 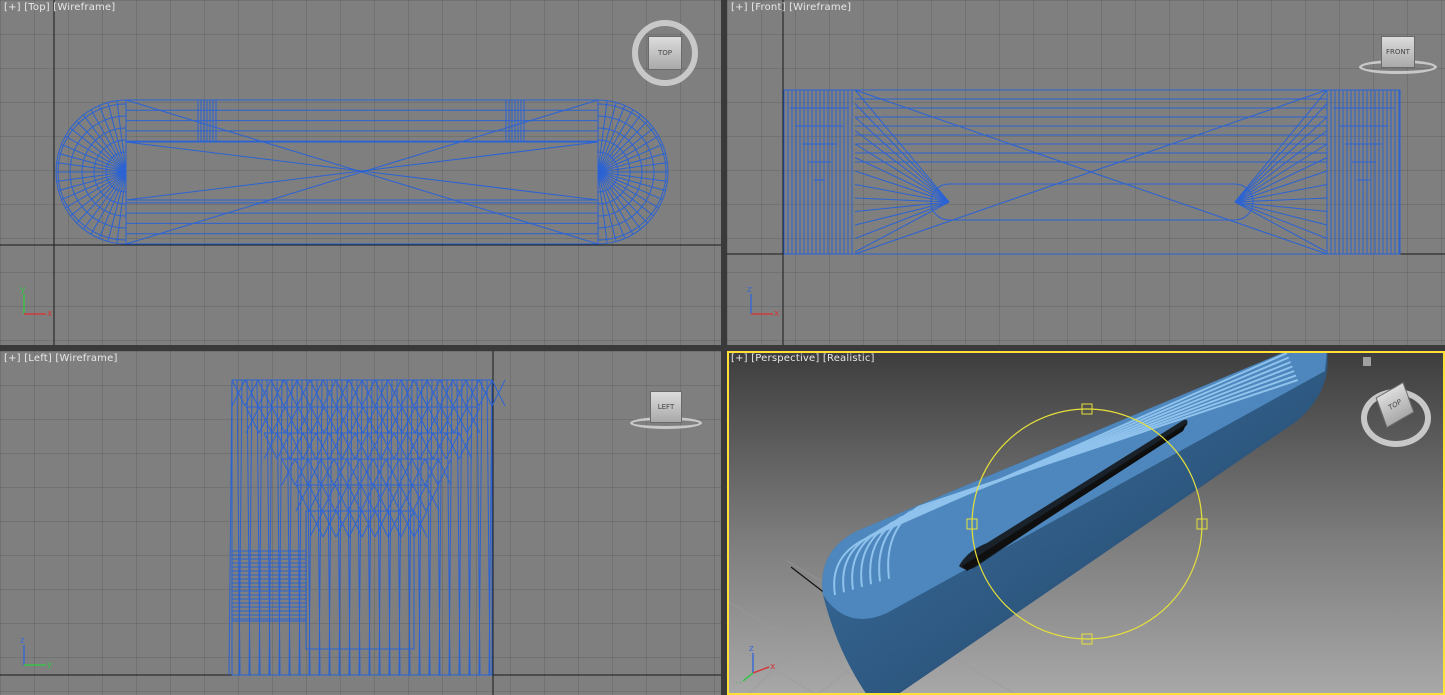 I want to click on viewcube-face-label: FRONT, so click(x=1398, y=52).